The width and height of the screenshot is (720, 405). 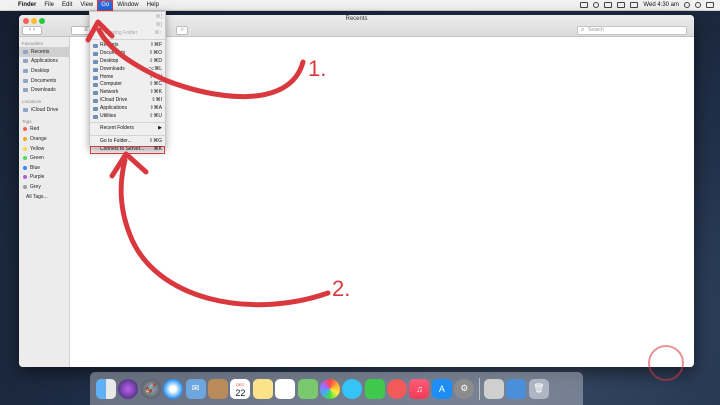 What do you see at coordinates (37, 148) in the screenshot?
I see `sidebar-item-label: Yellow` at bounding box center [37, 148].